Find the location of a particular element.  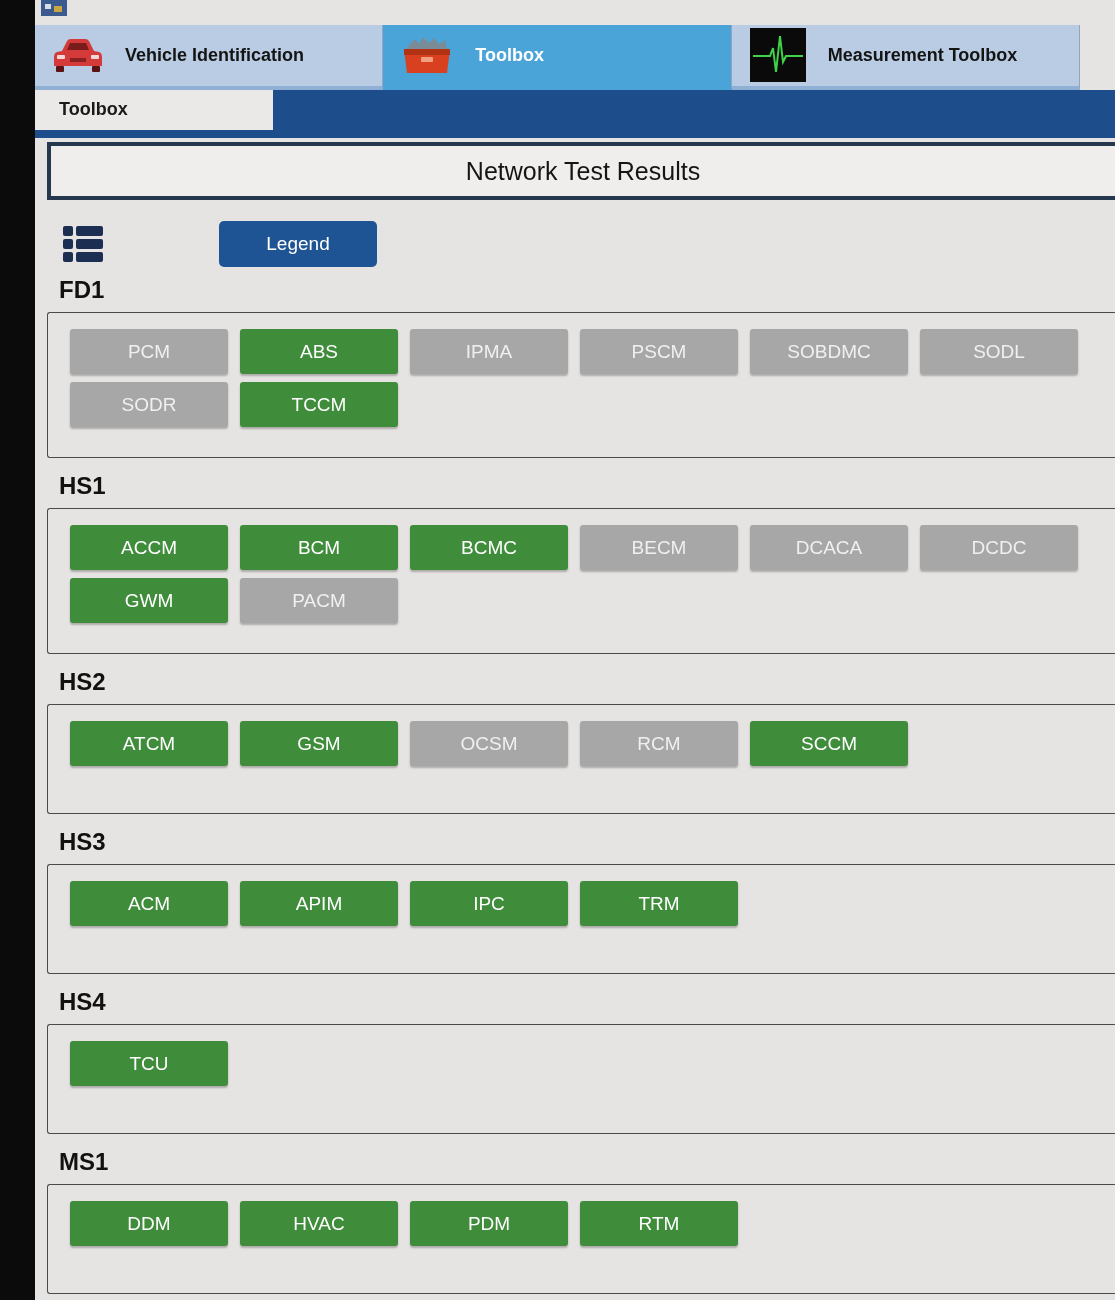

network-label: HS1 is located at coordinates (82, 486).